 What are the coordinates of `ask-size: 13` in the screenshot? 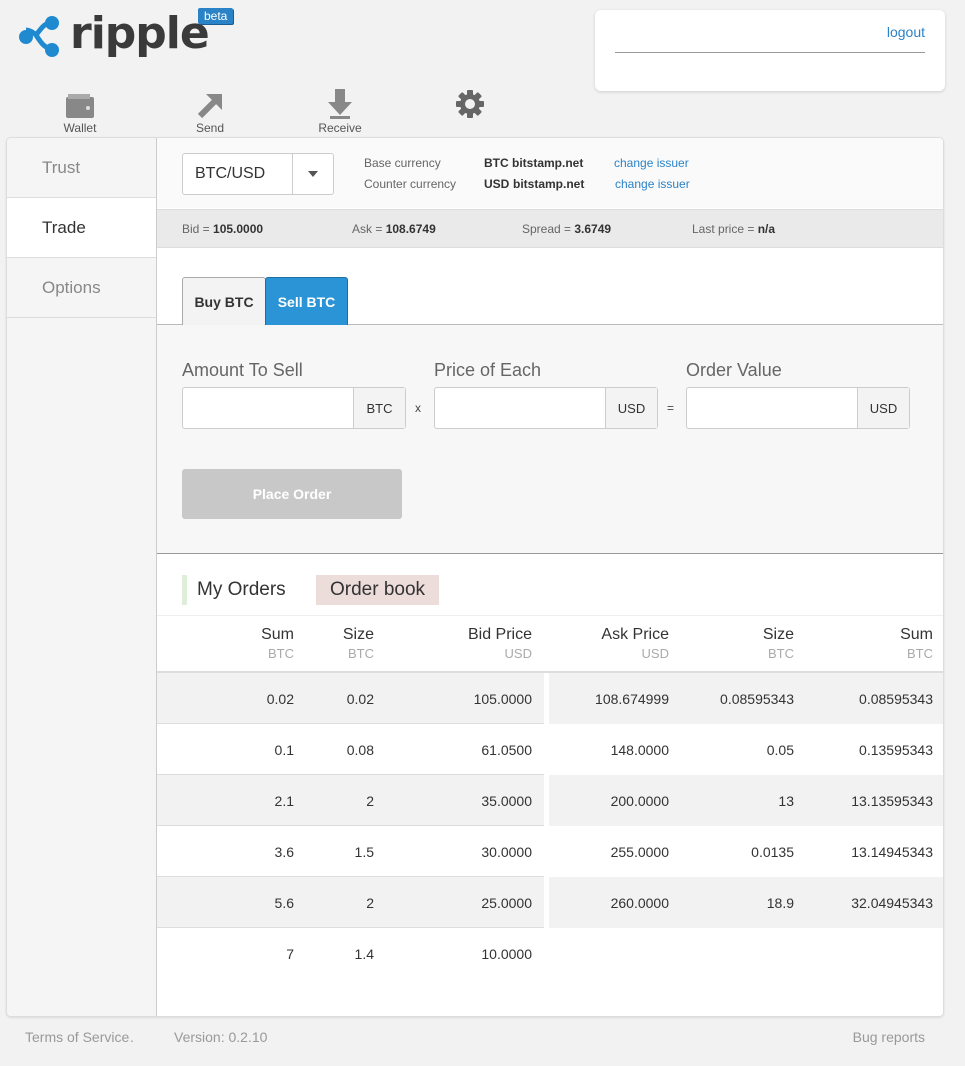 It's located at (786, 801).